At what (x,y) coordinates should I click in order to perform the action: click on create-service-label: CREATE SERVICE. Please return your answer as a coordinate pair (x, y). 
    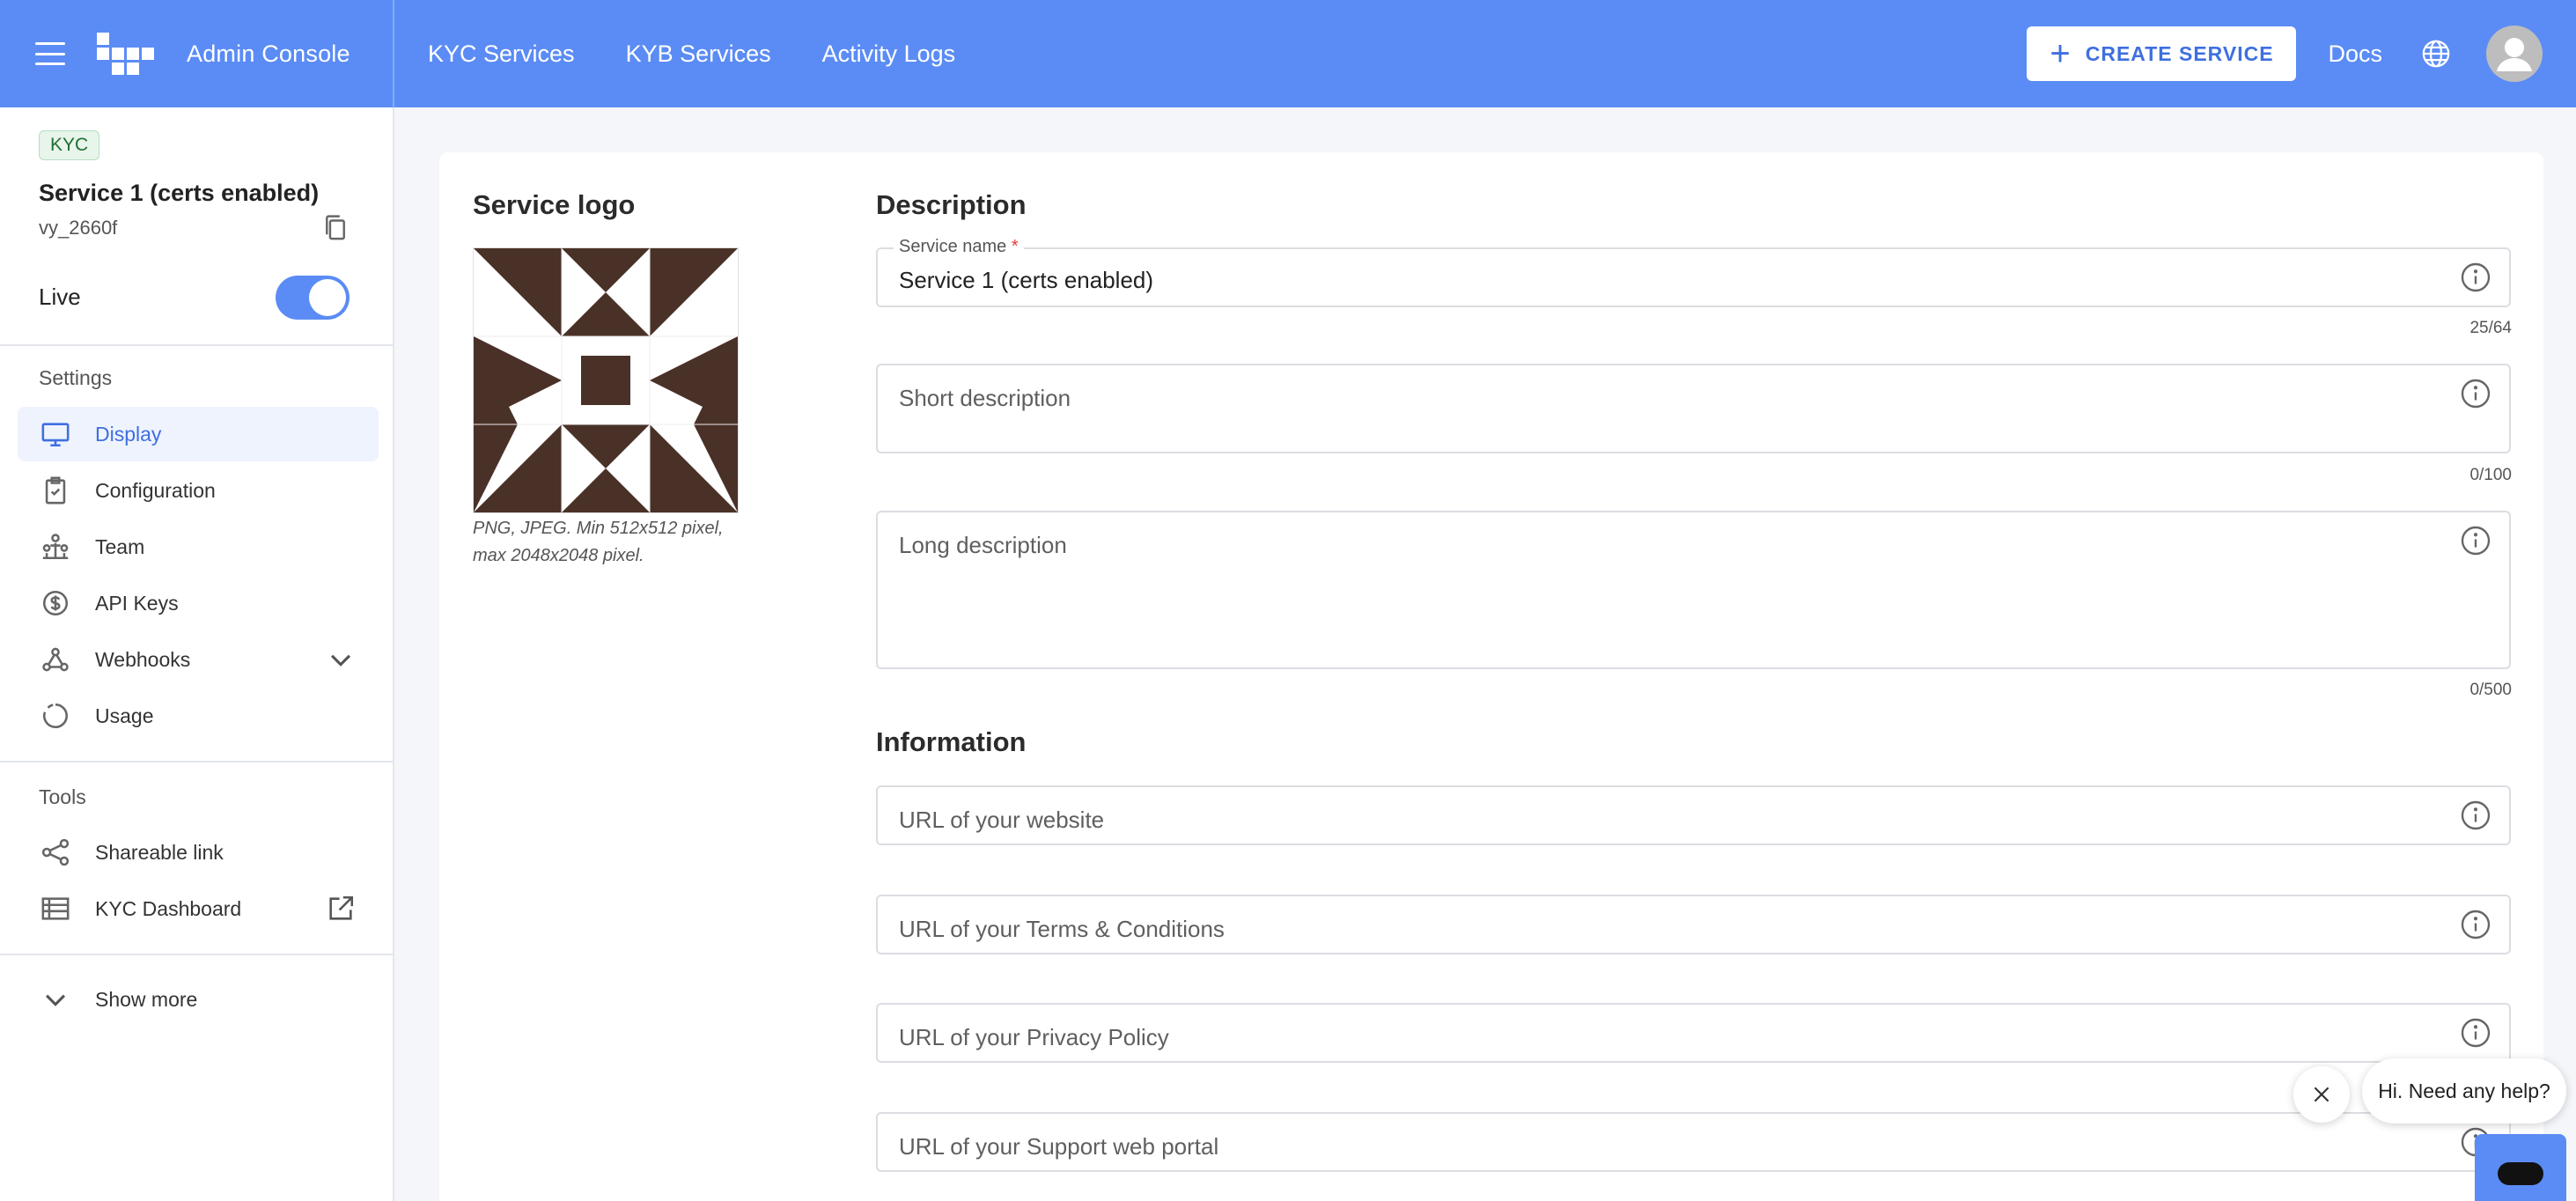
    Looking at the image, I should click on (2179, 53).